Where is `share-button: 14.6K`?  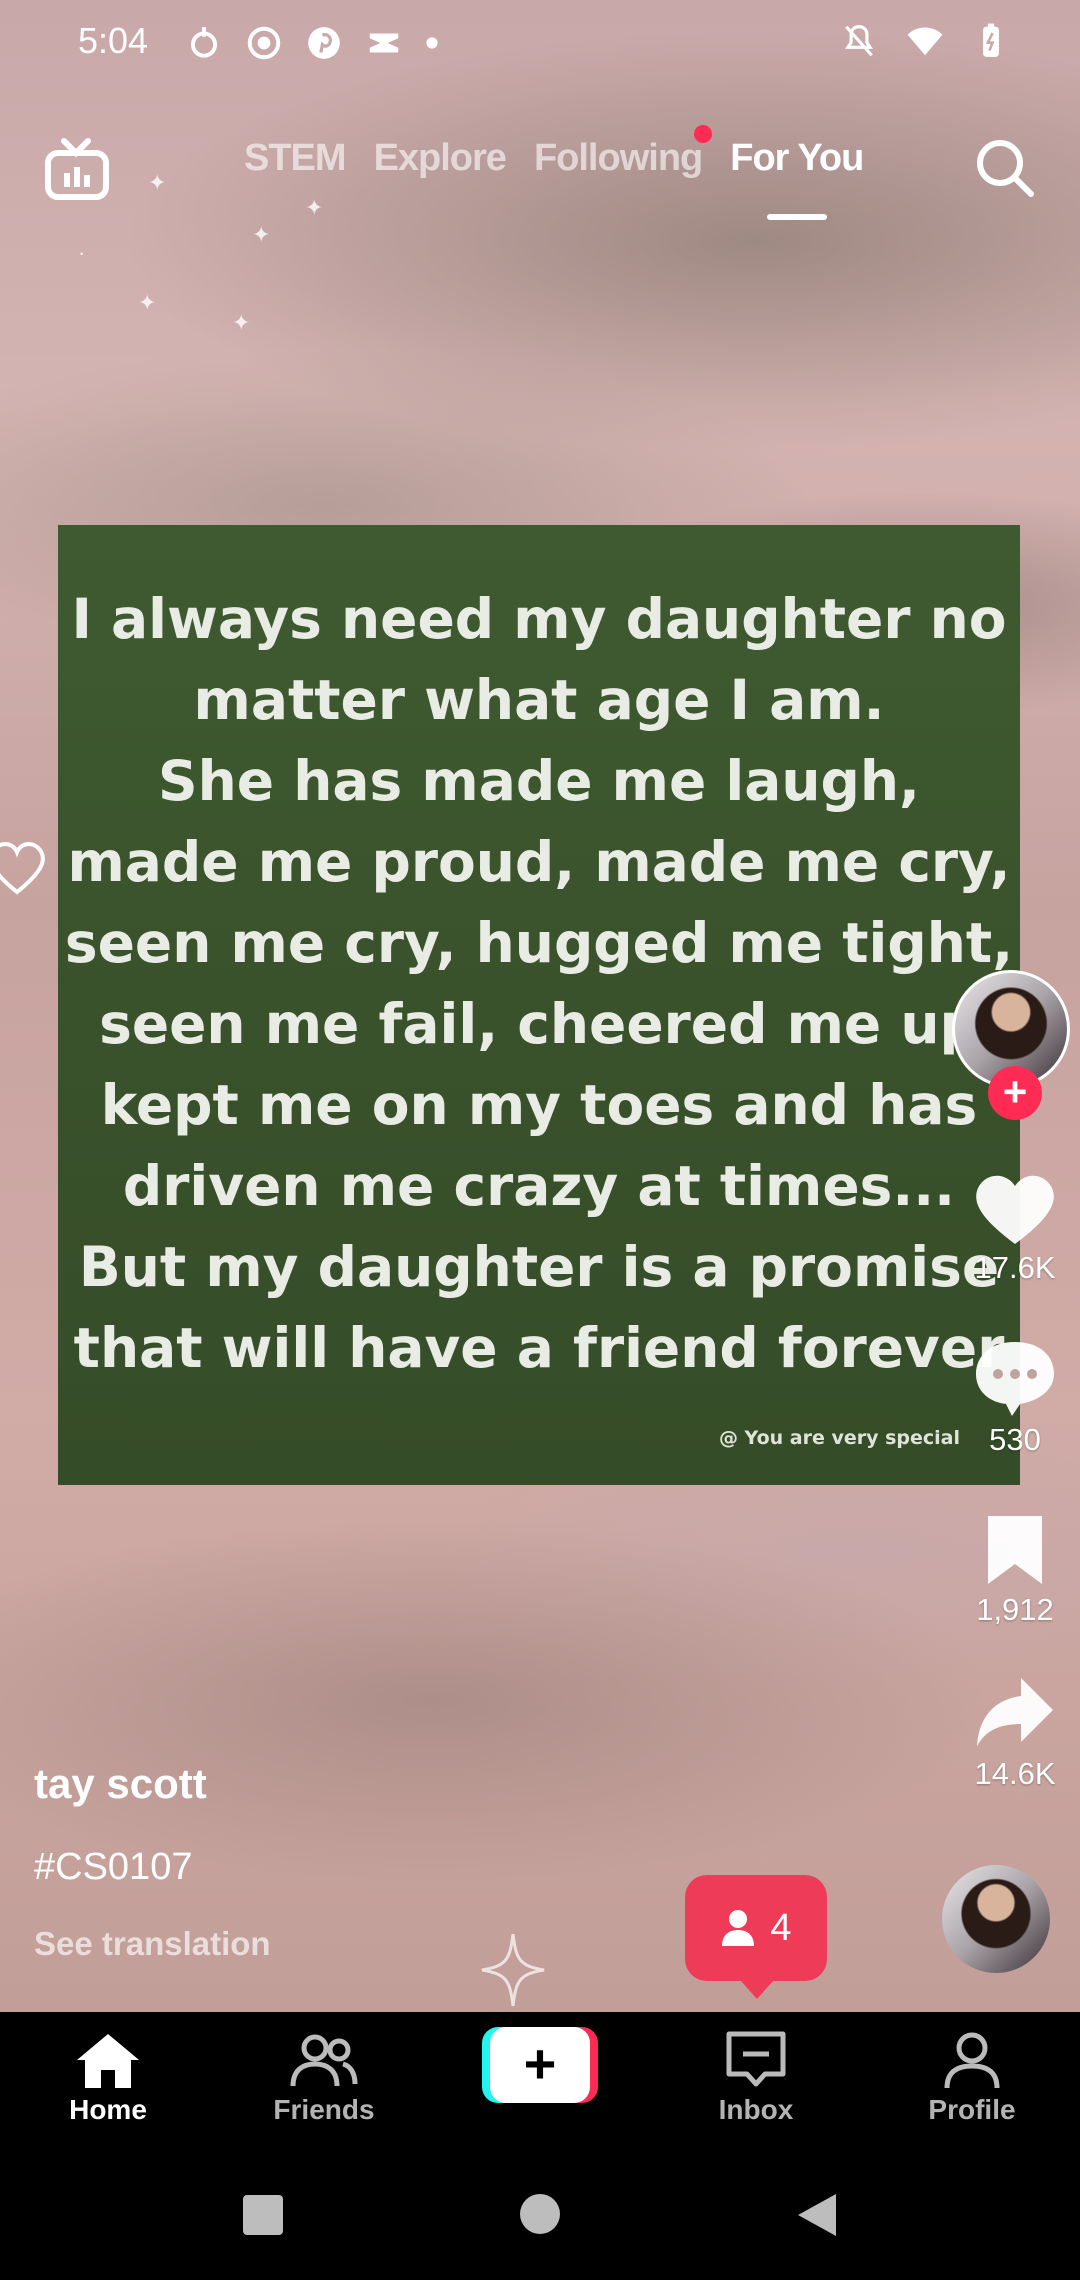 share-button: 14.6K is located at coordinates (1015, 1732).